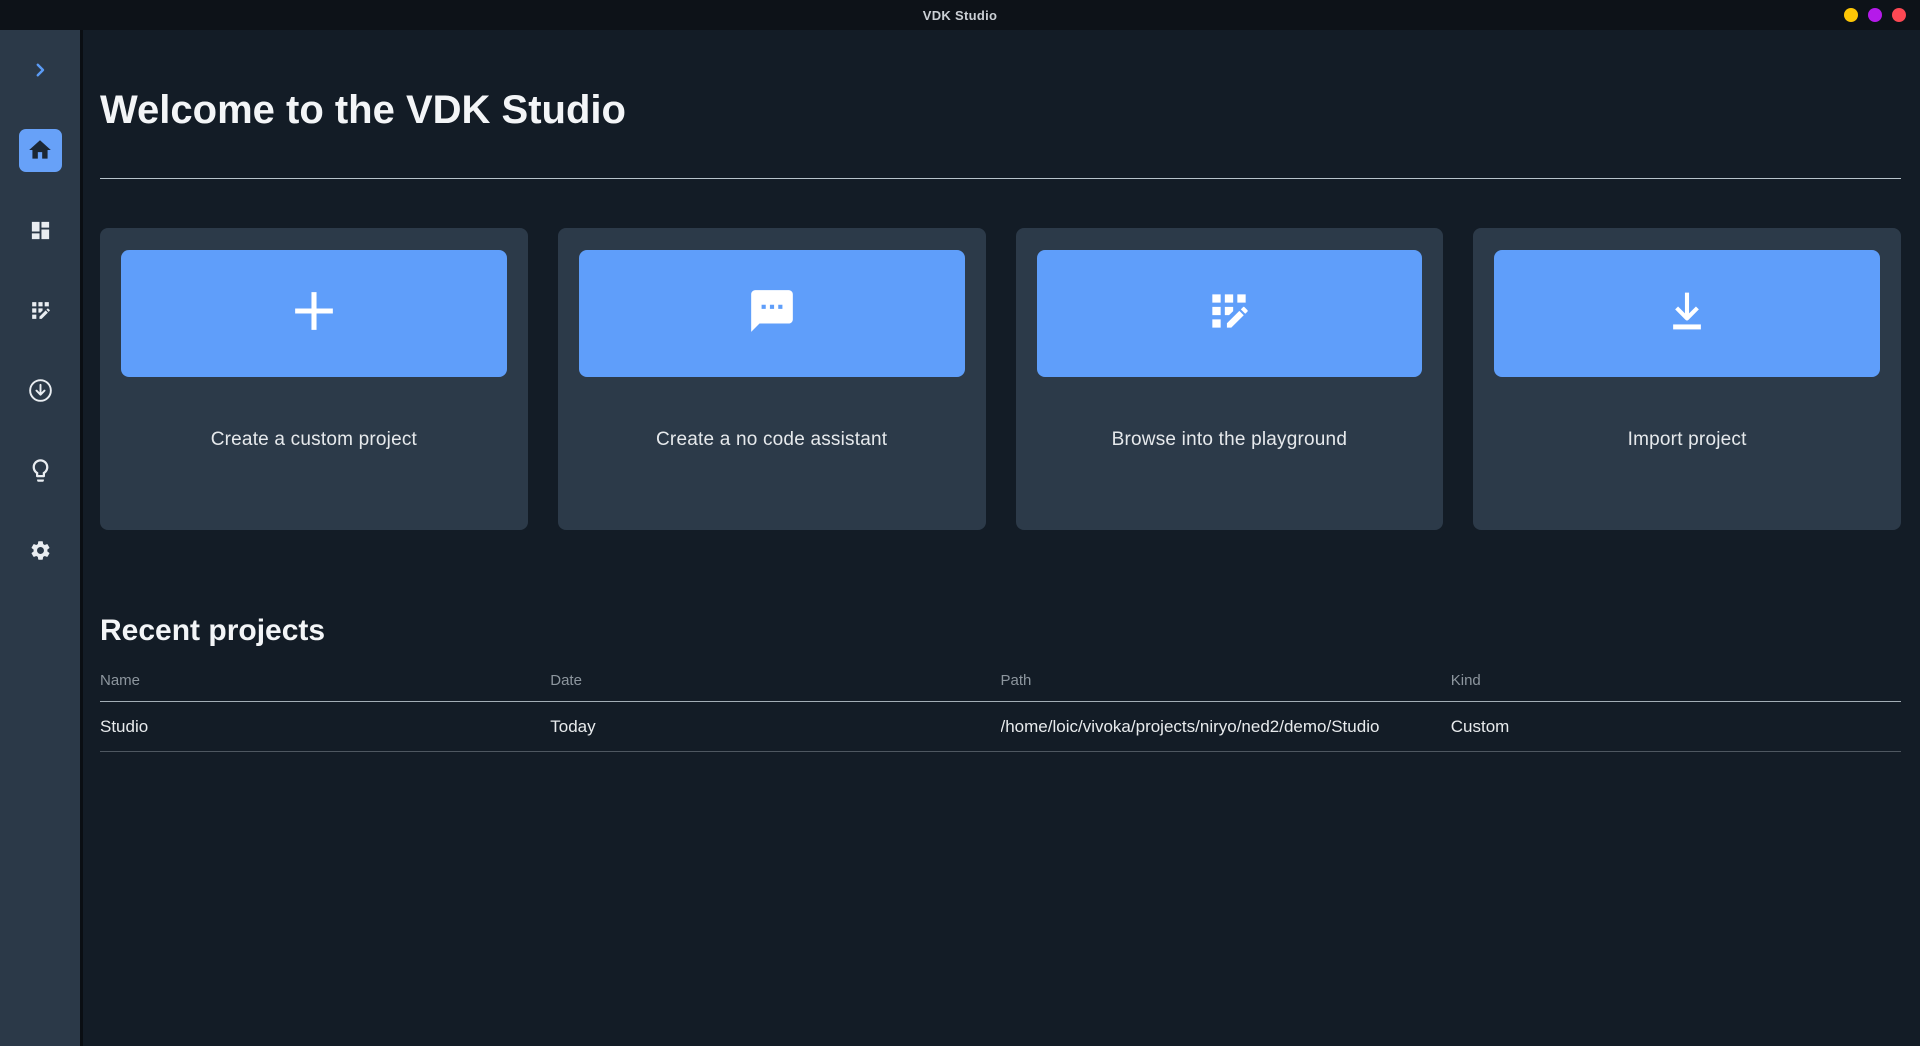  I want to click on sidebar-item-playground, so click(40, 310).